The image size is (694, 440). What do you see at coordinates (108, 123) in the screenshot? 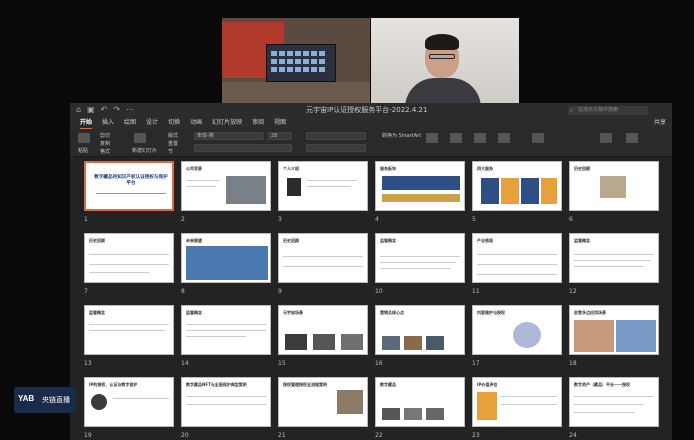
I see `tab-insert: 插入` at bounding box center [108, 123].